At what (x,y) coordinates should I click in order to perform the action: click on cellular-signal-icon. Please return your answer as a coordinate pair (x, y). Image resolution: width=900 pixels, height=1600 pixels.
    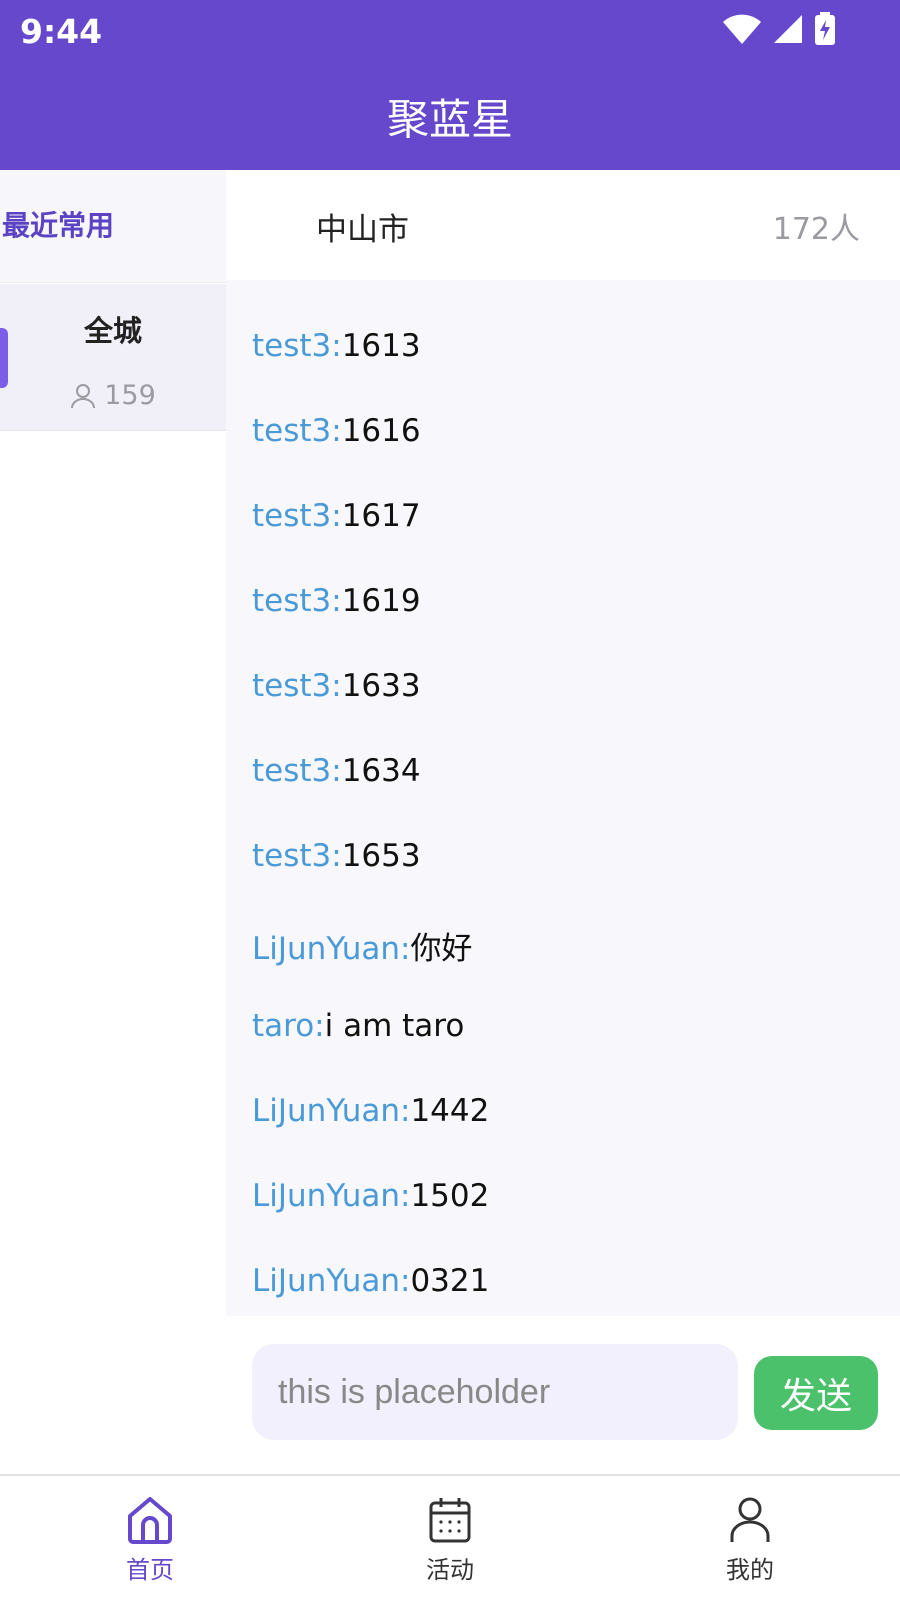
    Looking at the image, I should click on (788, 29).